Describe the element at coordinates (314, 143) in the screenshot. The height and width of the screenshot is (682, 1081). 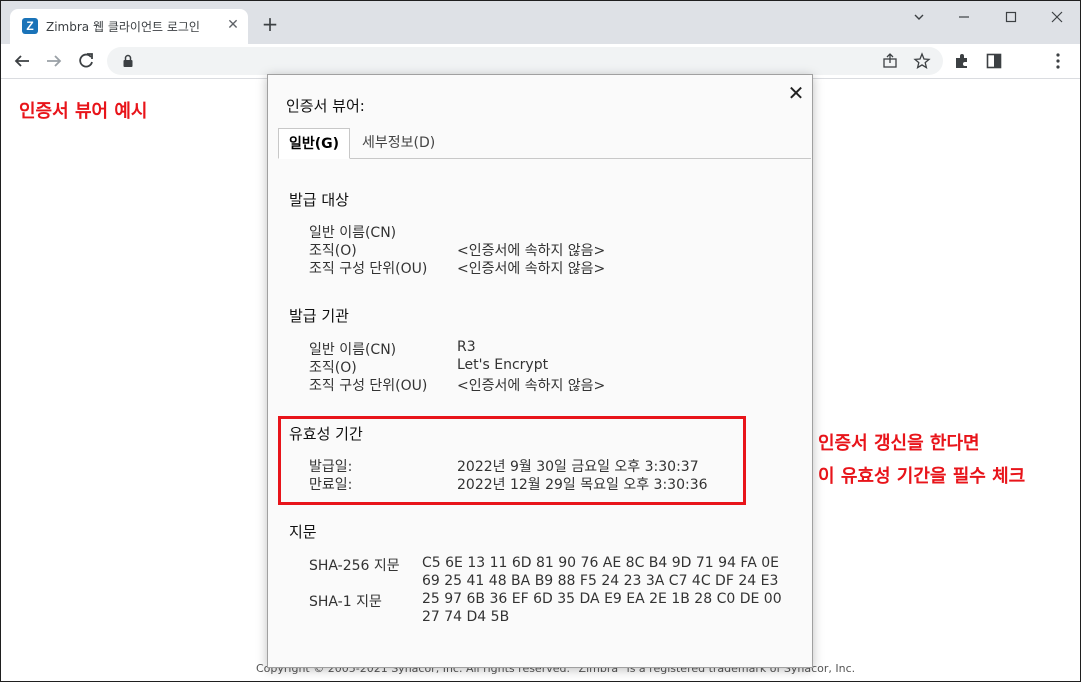
I see `tab-general: 일반(G)` at that location.